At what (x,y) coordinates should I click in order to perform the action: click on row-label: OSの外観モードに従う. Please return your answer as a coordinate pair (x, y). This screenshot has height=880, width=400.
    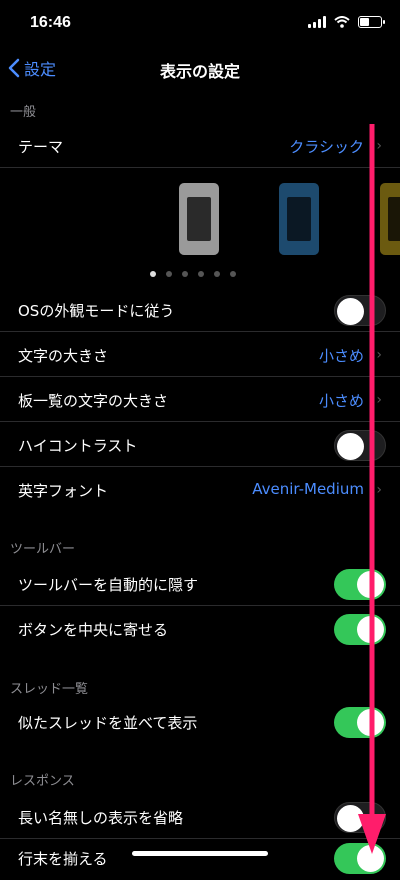
    Looking at the image, I should click on (96, 311).